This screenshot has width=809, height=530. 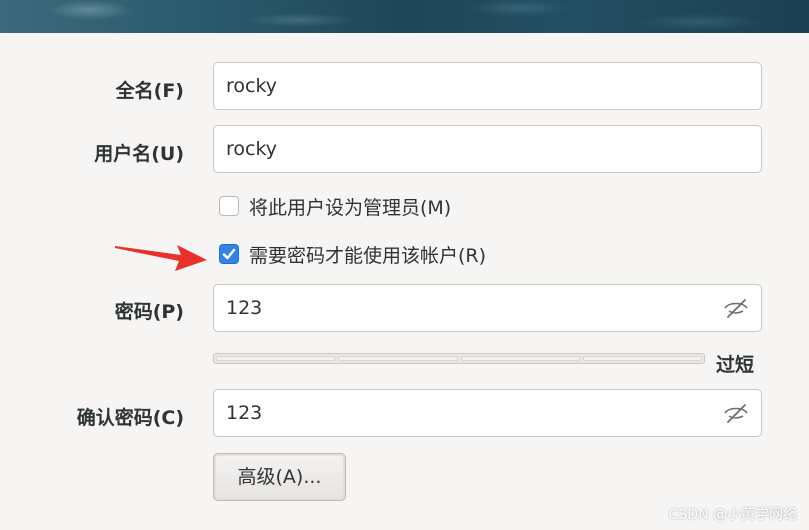 What do you see at coordinates (139, 154) in the screenshot?
I see `username-label: 用户名(U)` at bounding box center [139, 154].